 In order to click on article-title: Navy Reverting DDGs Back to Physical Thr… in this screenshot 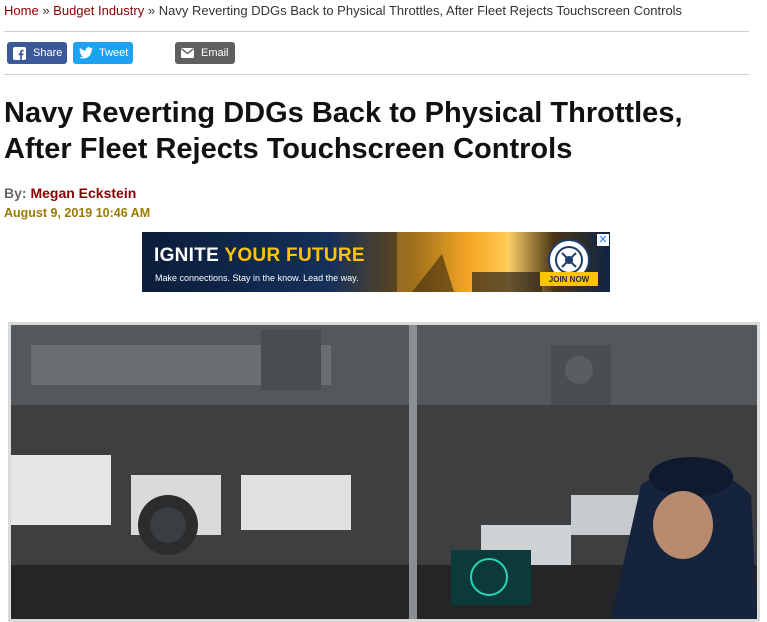, I will do `click(343, 131)`.